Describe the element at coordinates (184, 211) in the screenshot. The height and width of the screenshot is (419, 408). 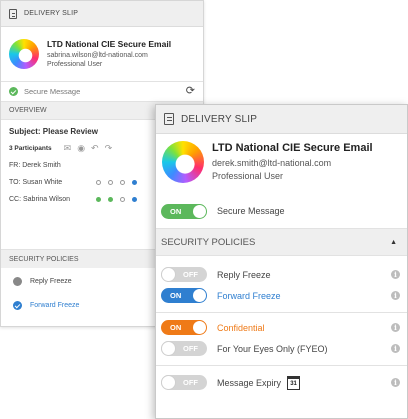
I see `secure-message-toggle: ON` at that location.